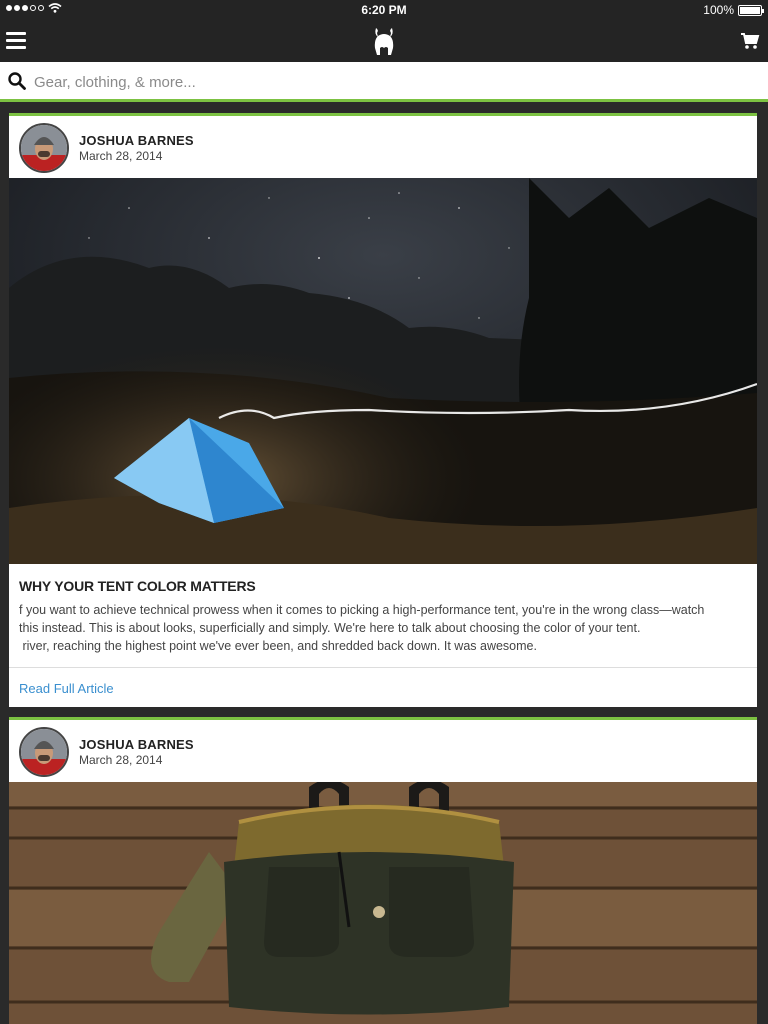 The width and height of the screenshot is (768, 1024). What do you see at coordinates (383, 667) in the screenshot?
I see `card-divider` at bounding box center [383, 667].